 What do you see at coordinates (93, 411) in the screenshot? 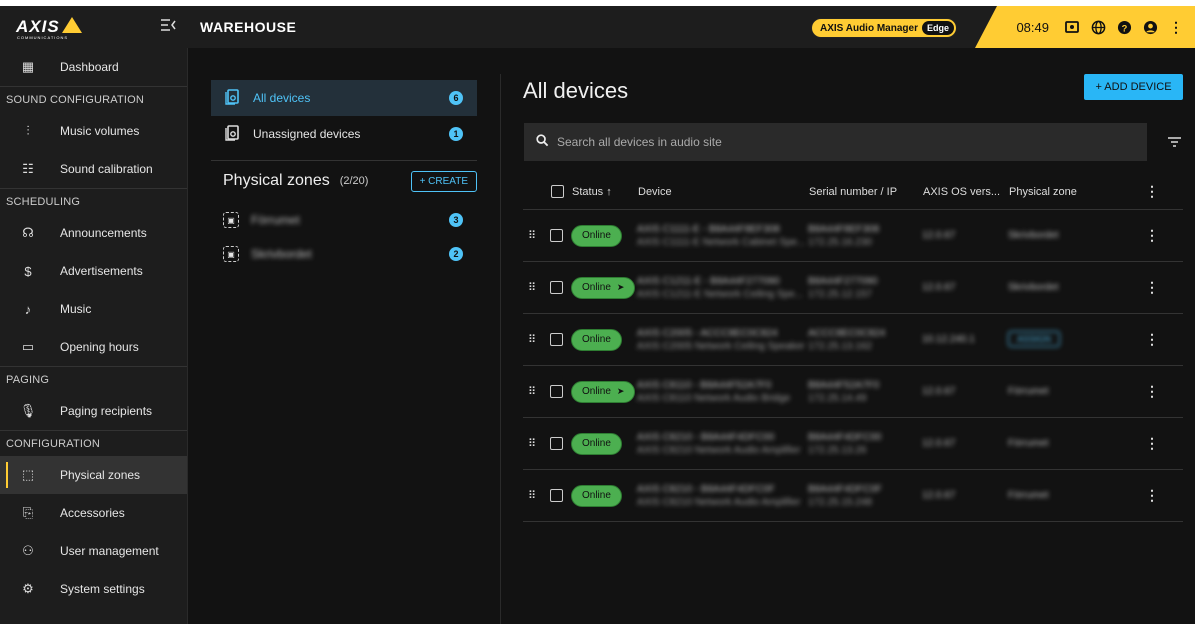
I see `sidebar-item-paging-recipients: 🎙︎ Paging recipients` at bounding box center [93, 411].